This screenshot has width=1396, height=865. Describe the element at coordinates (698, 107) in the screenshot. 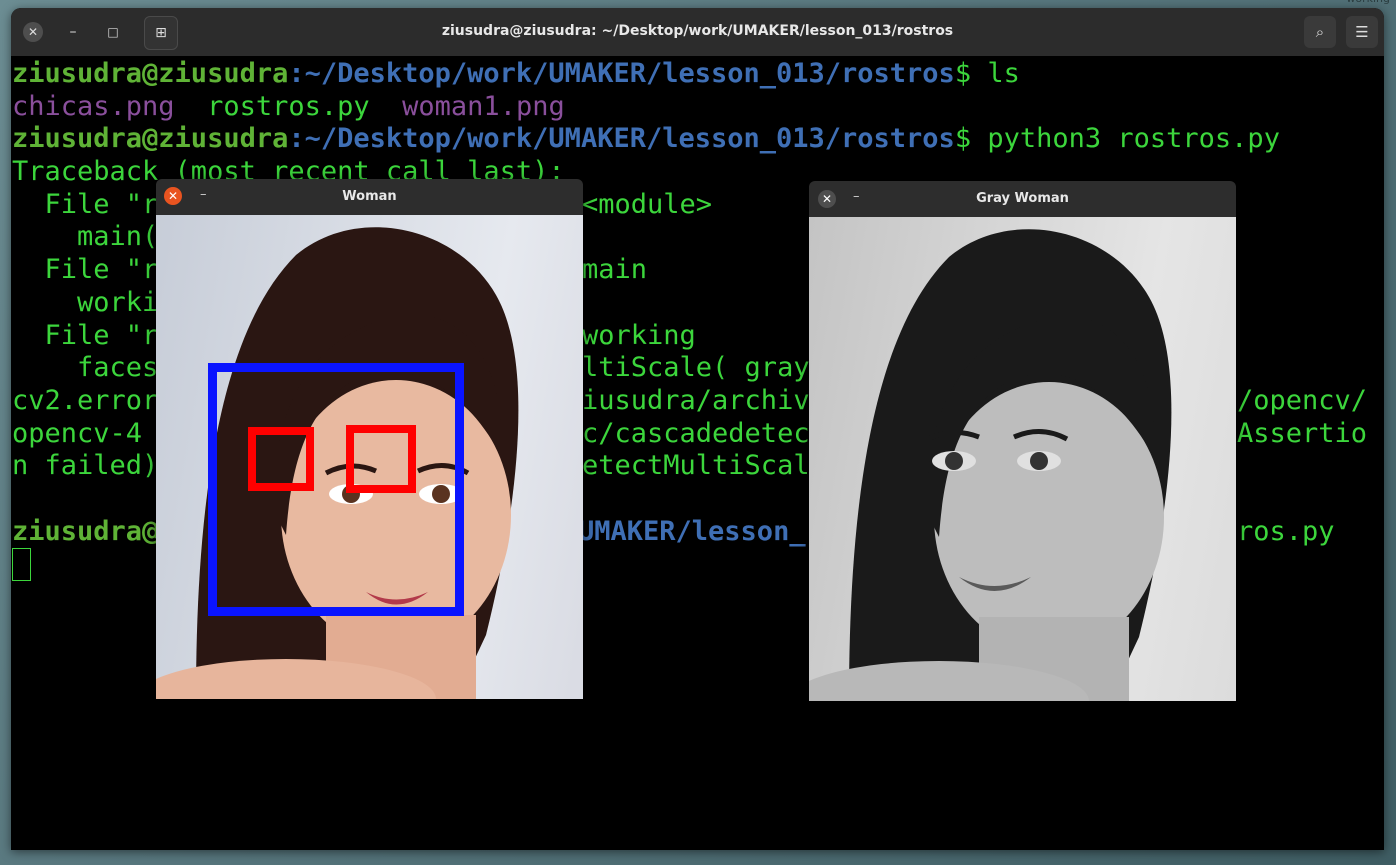

I see `terminal-line: chicas.png rostros.py woman1.png` at that location.